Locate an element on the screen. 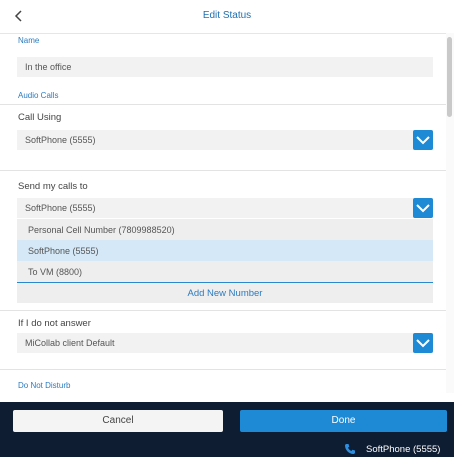 This screenshot has height=457, width=454. header-bar: Edit Status is located at coordinates (227, 17).